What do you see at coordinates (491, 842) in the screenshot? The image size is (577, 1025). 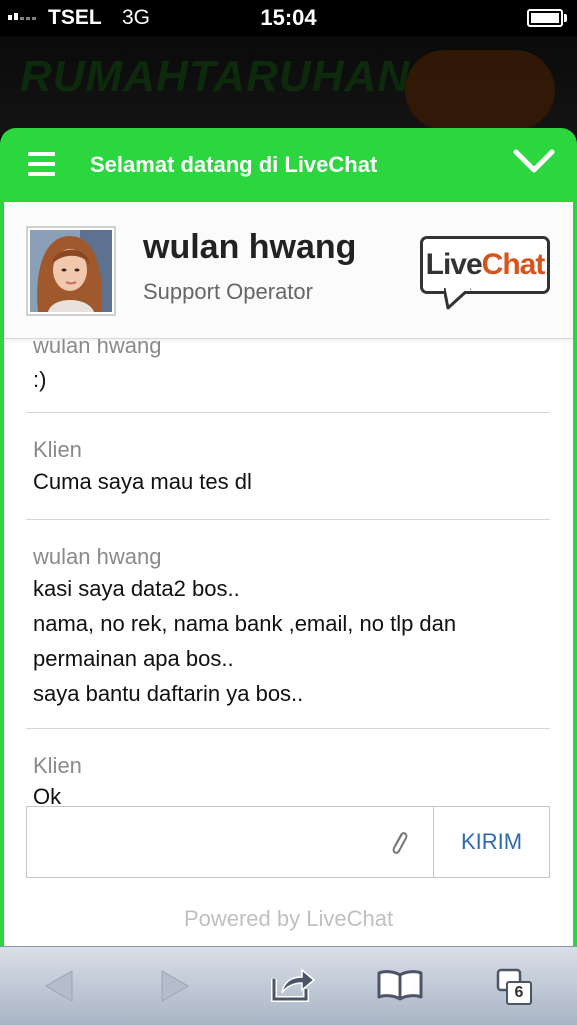 I see `send-button: KIRIM` at bounding box center [491, 842].